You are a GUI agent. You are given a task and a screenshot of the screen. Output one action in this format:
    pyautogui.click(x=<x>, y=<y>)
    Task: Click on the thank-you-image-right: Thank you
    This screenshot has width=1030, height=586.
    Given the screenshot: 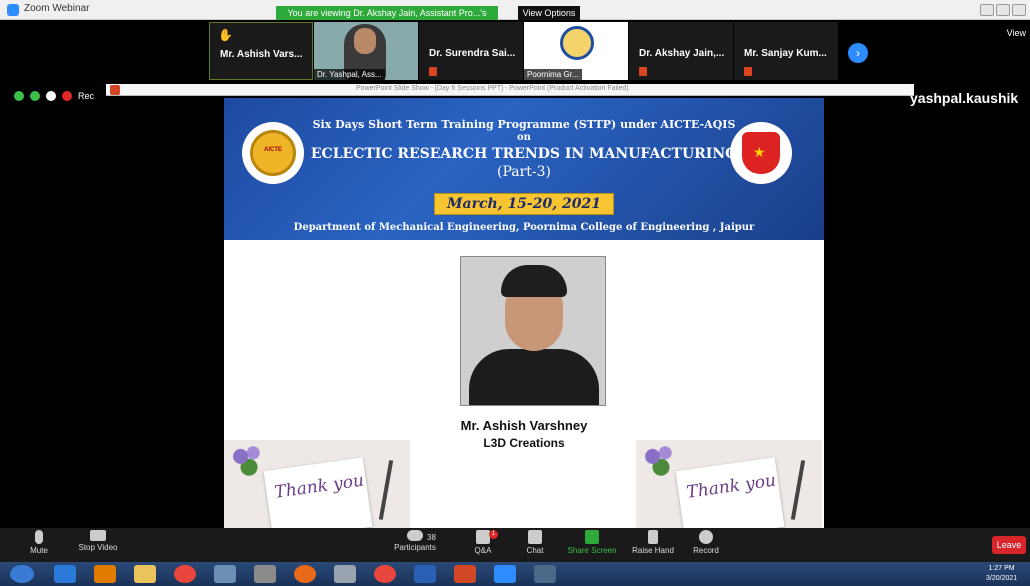 What is the action you would take?
    pyautogui.click(x=729, y=484)
    